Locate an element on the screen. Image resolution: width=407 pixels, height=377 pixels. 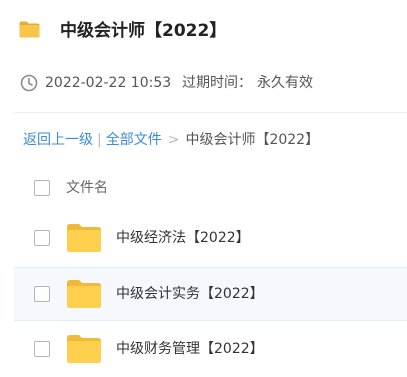
expire-label: 过期时间： is located at coordinates (217, 83).